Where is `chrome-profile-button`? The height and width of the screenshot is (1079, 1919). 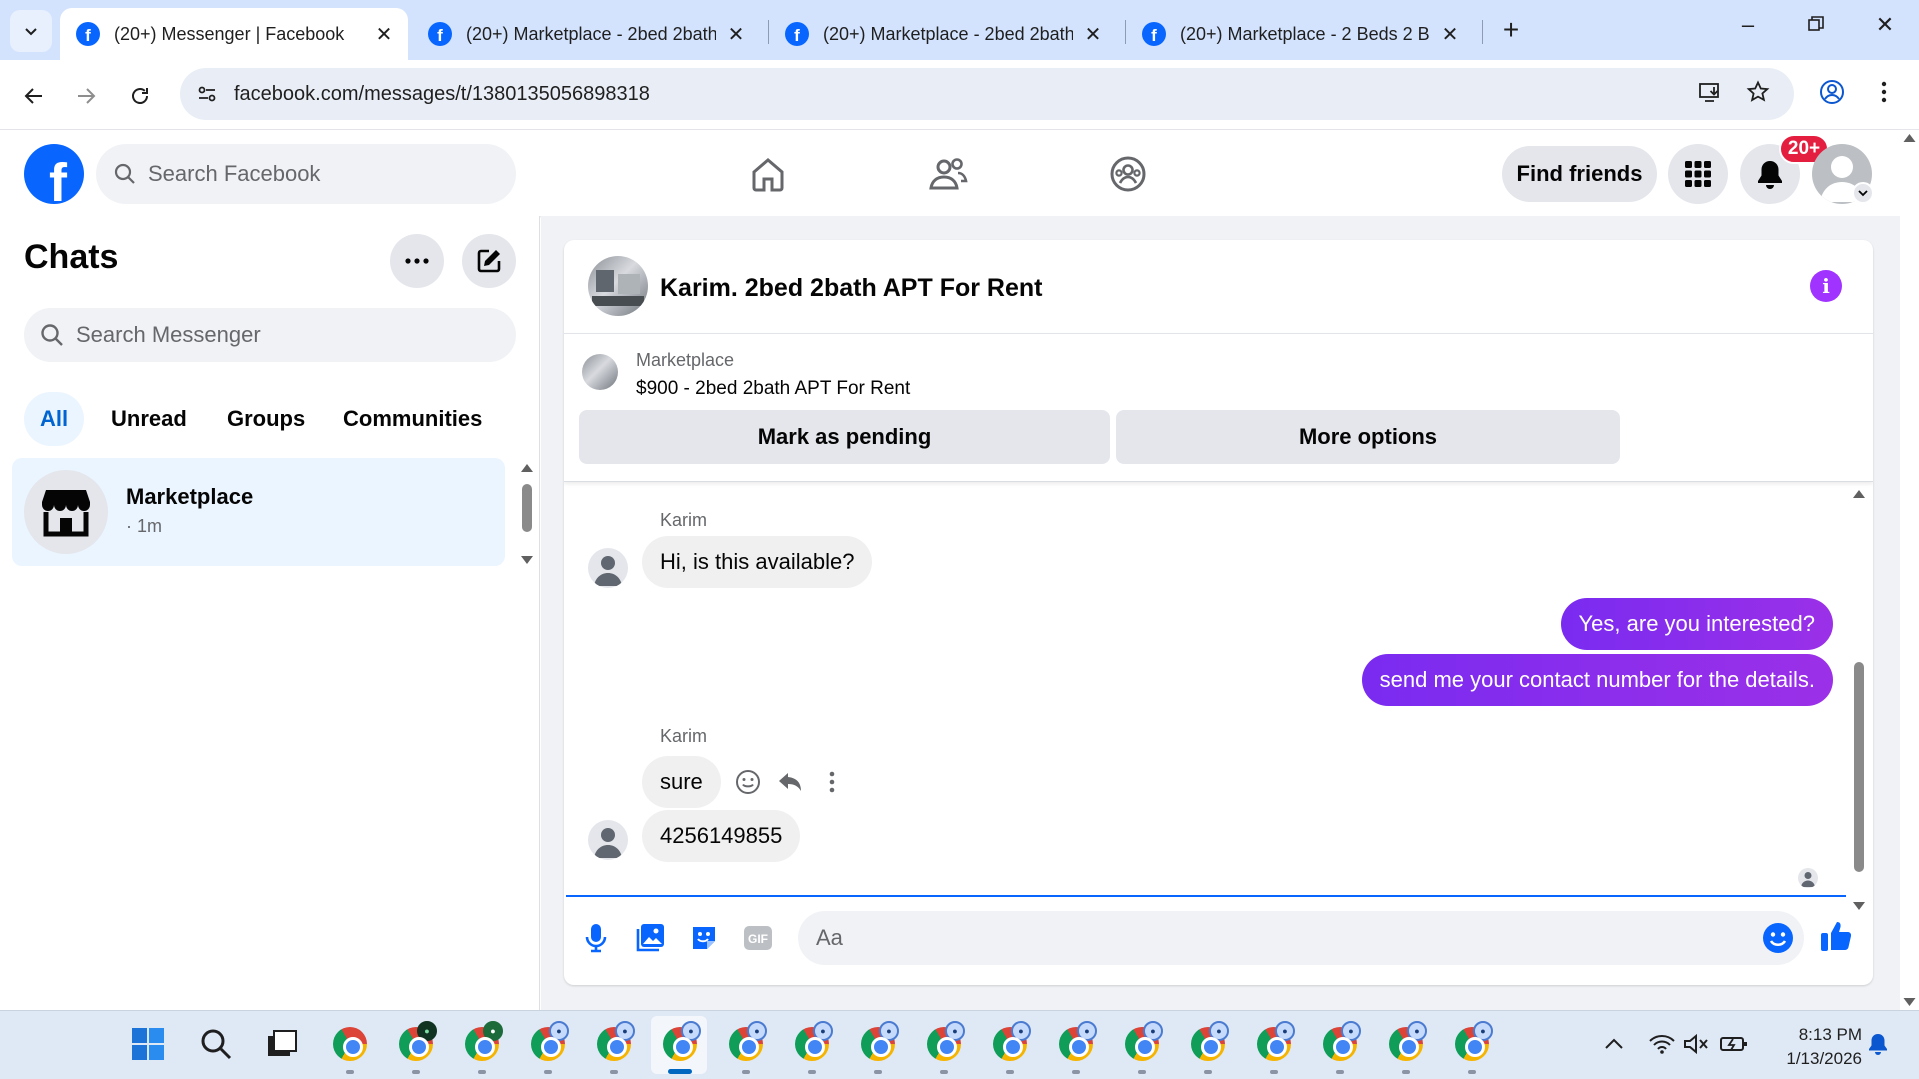
chrome-profile-button is located at coordinates (1832, 92).